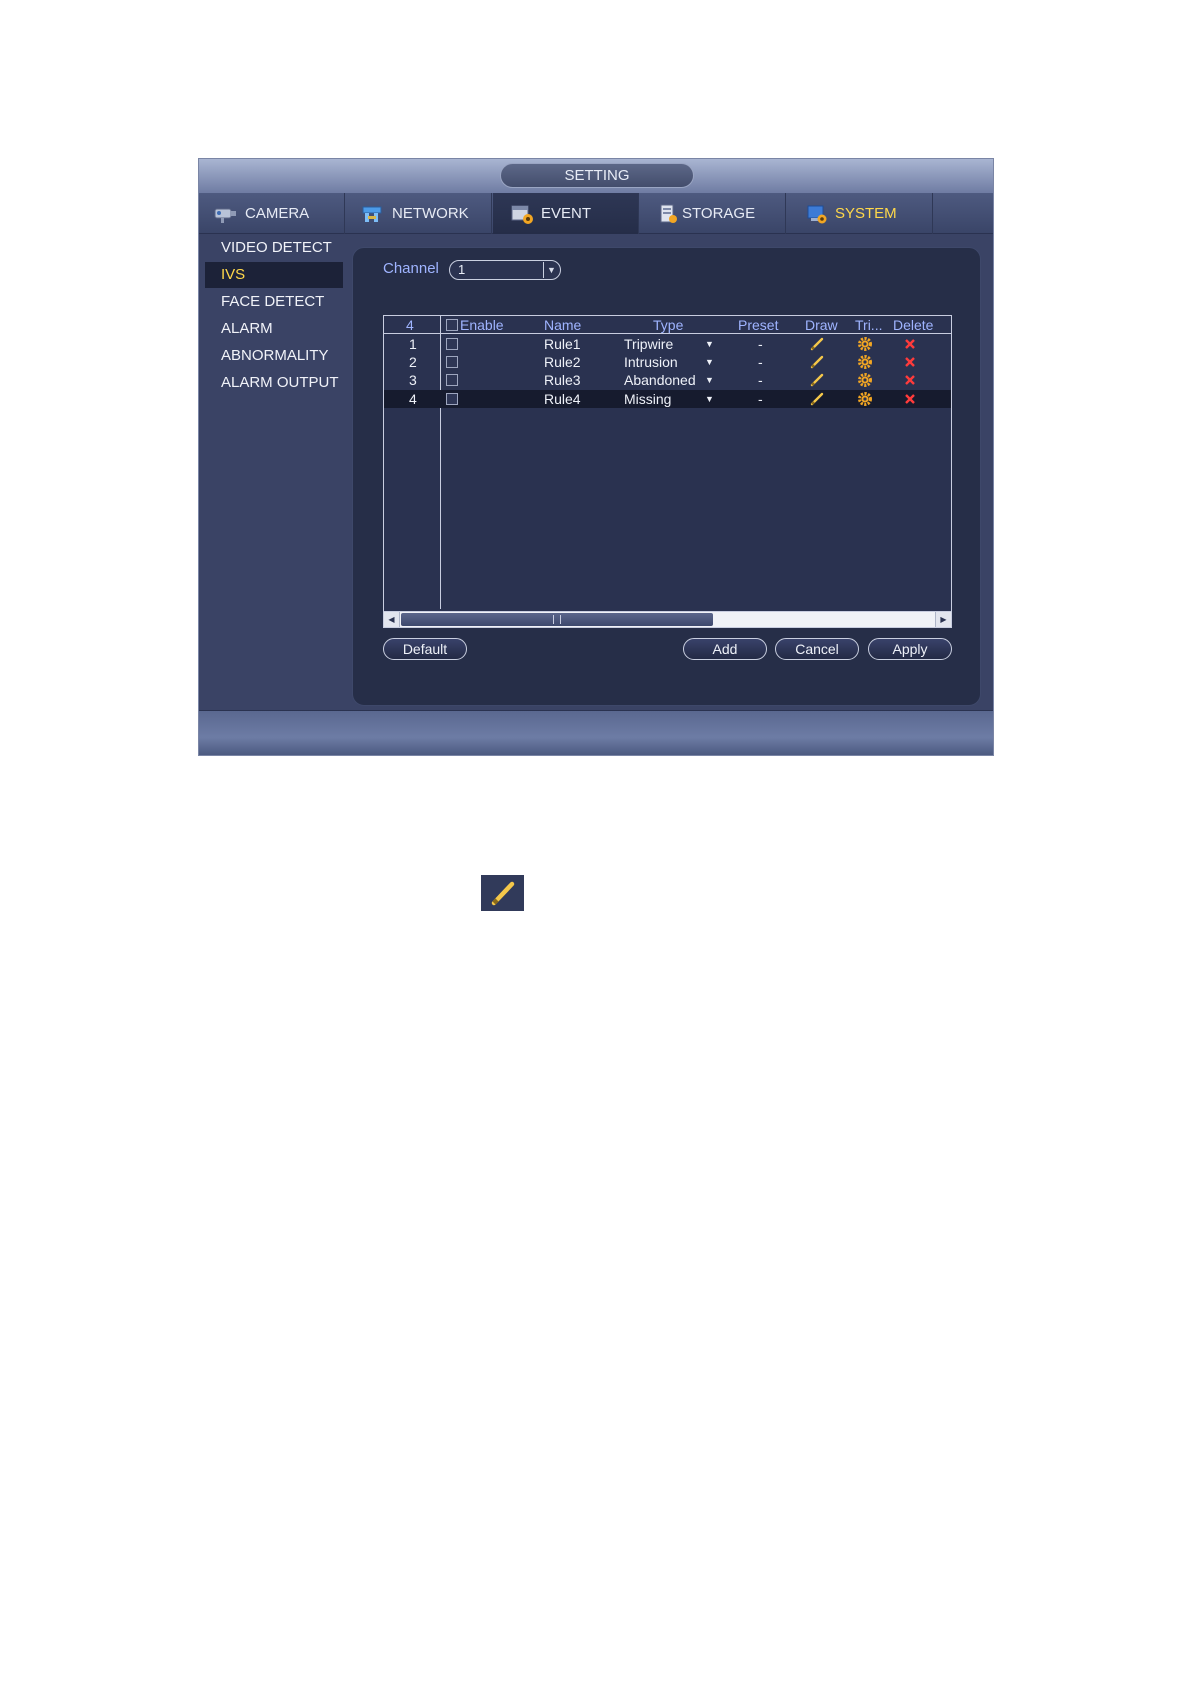  I want to click on select-all-checkbox, so click(452, 325).